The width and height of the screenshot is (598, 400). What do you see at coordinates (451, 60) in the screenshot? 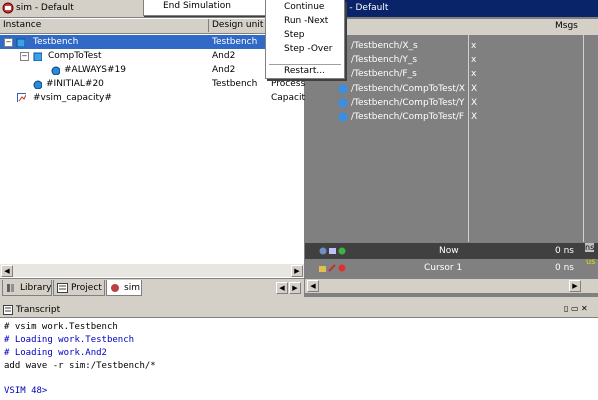
I see `wave-signal-row: /Testbench/Y_s x` at bounding box center [451, 60].